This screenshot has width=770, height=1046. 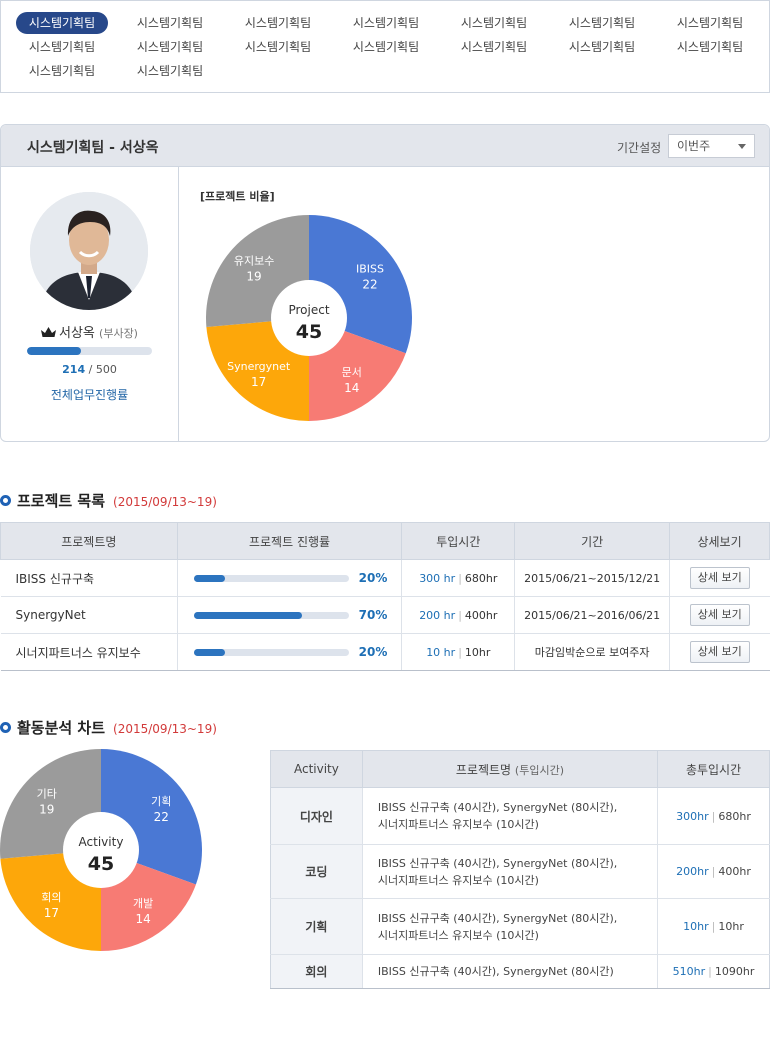 I want to click on section-bullet-icon, so click(x=5, y=727).